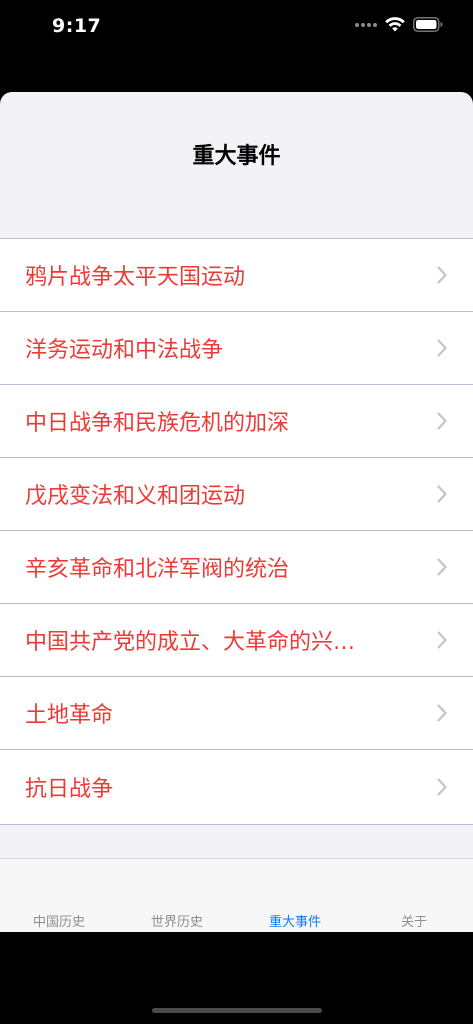 The width and height of the screenshot is (473, 1024). Describe the element at coordinates (69, 715) in the screenshot. I see `list-item-label: 土地革命` at that location.